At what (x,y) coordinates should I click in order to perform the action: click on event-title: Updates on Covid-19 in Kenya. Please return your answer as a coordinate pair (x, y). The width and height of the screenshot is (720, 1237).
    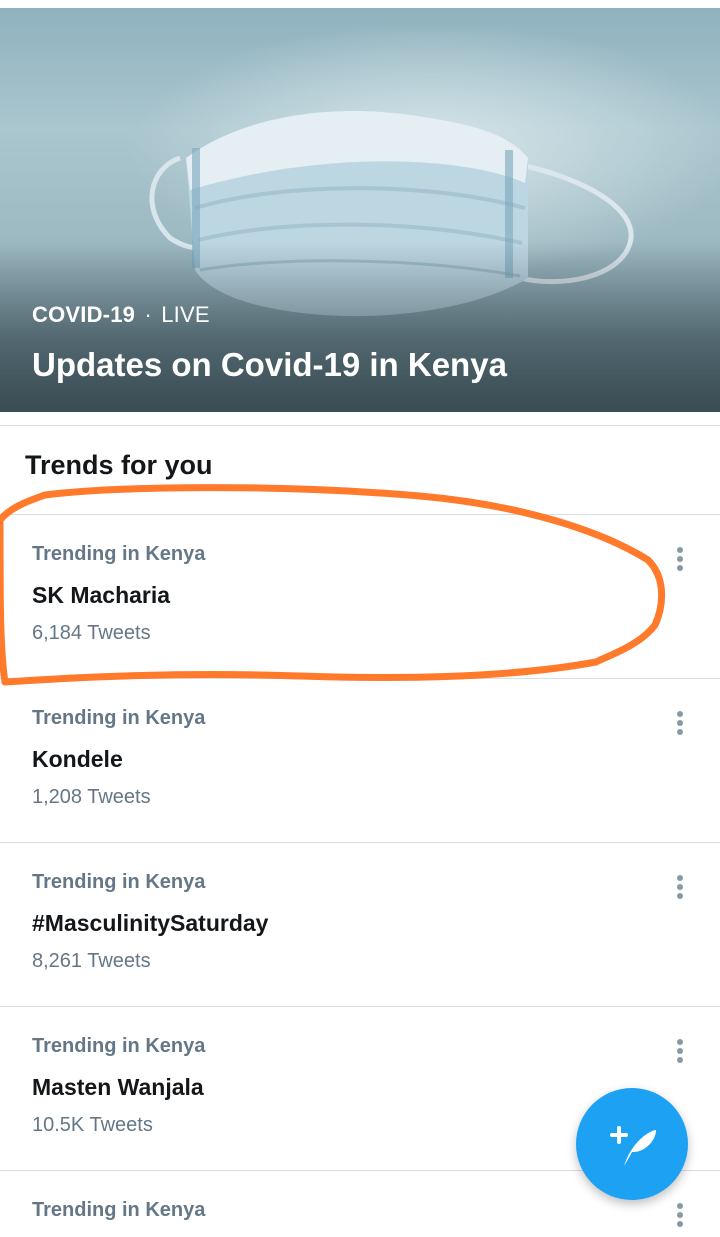
    Looking at the image, I should click on (269, 364).